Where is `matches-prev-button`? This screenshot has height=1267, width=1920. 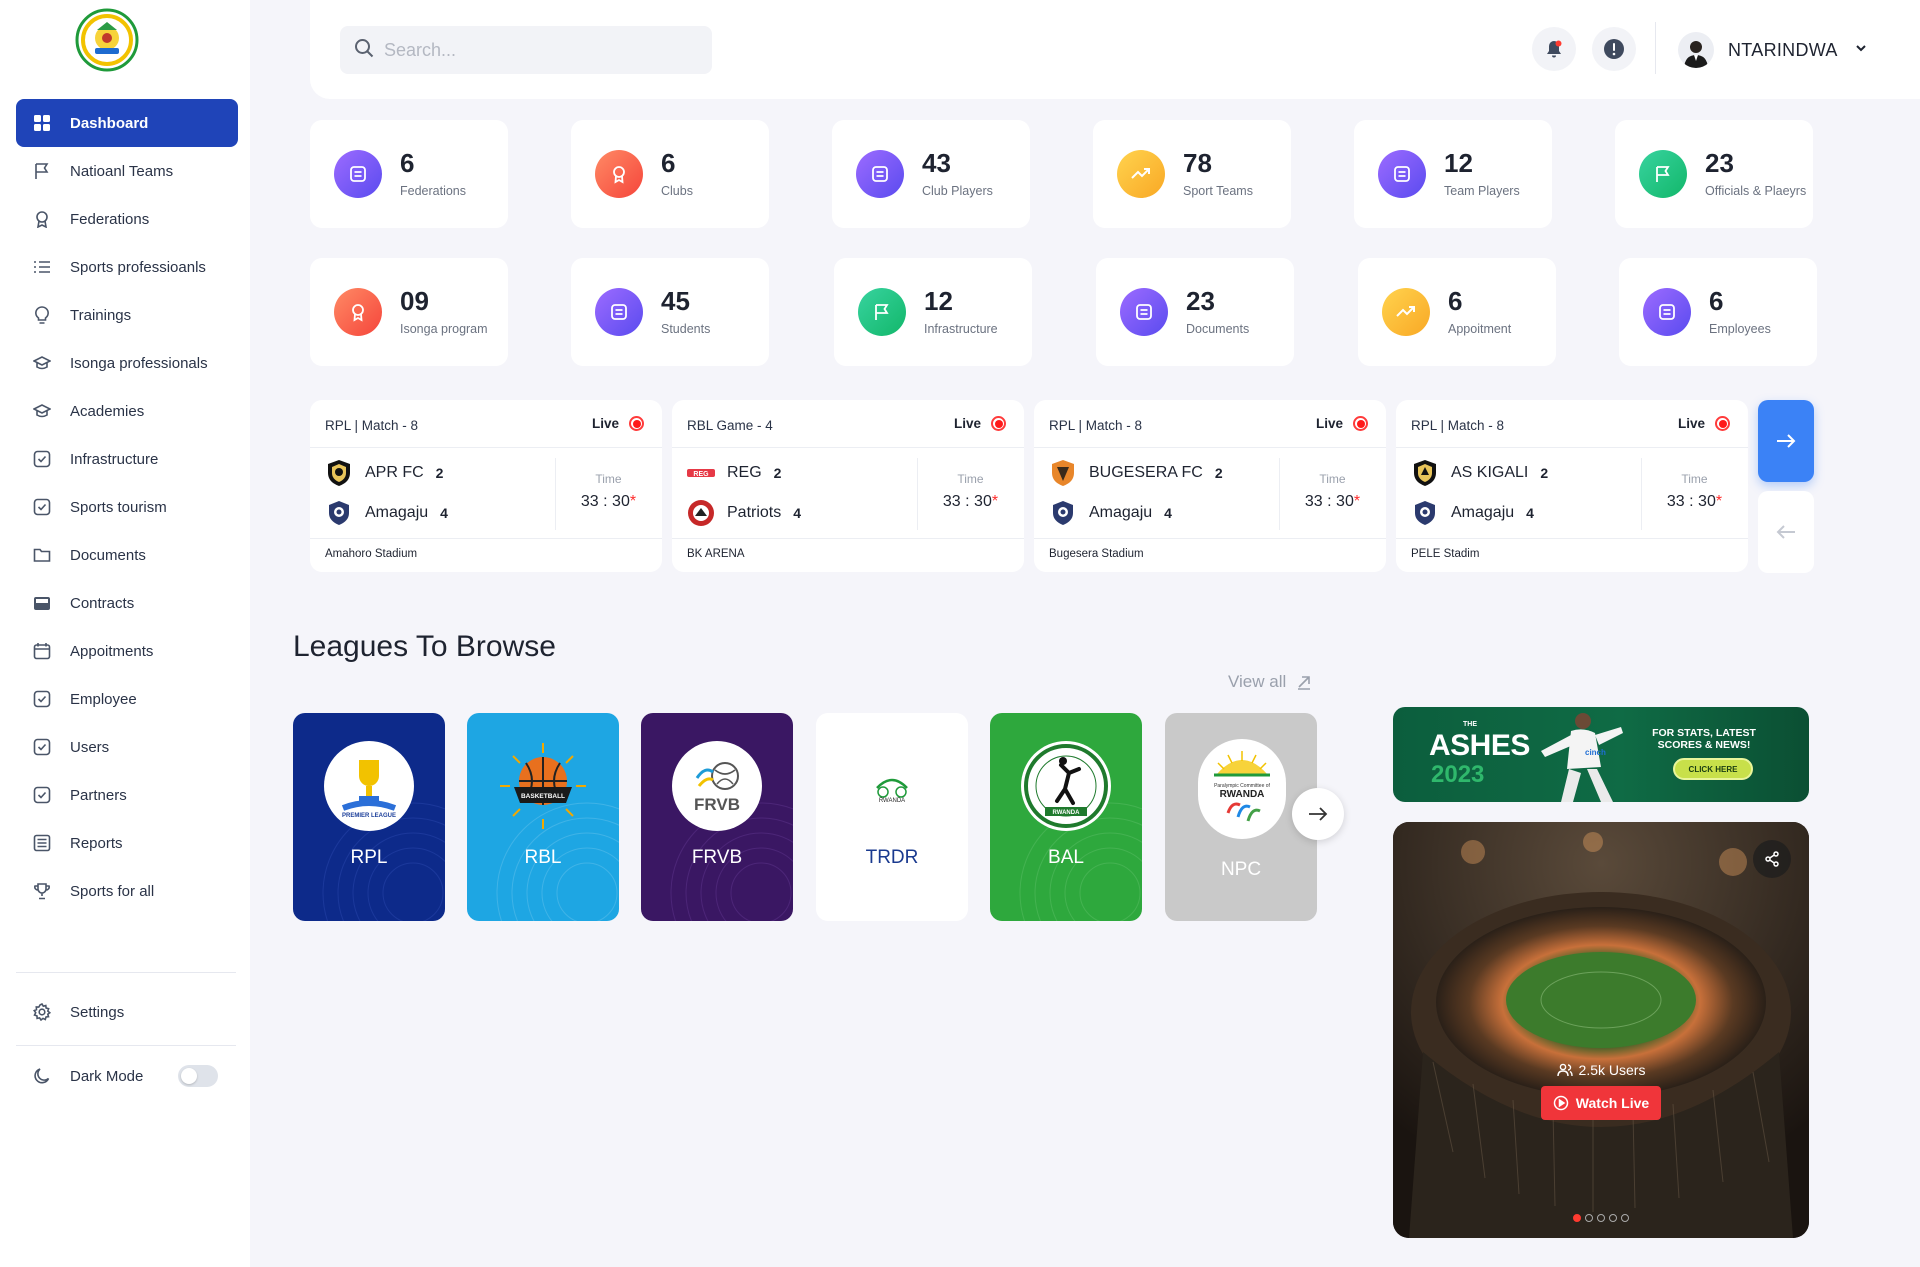 matches-prev-button is located at coordinates (1786, 532).